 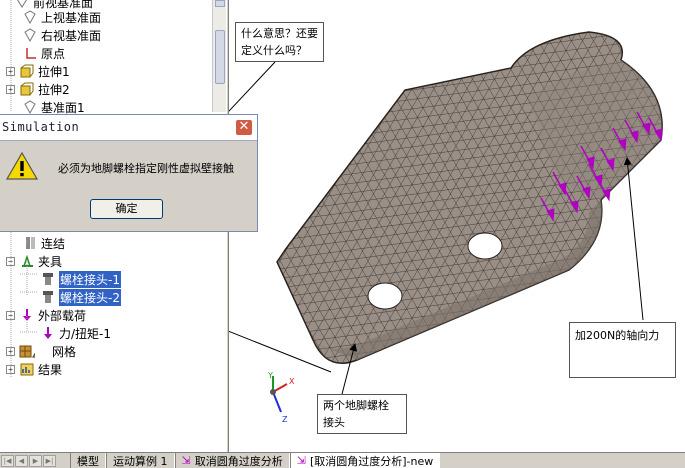 What do you see at coordinates (128, 128) in the screenshot?
I see `dialog-title-bar: Simulation ✕` at bounding box center [128, 128].